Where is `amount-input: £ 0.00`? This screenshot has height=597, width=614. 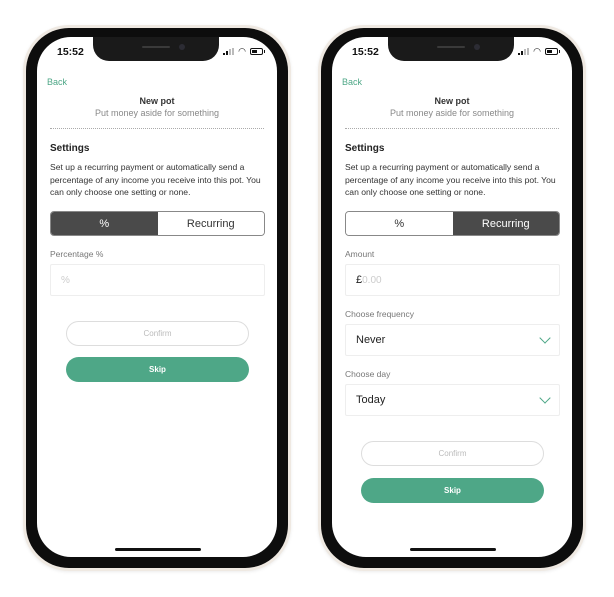
amount-input: £ 0.00 is located at coordinates (452, 280).